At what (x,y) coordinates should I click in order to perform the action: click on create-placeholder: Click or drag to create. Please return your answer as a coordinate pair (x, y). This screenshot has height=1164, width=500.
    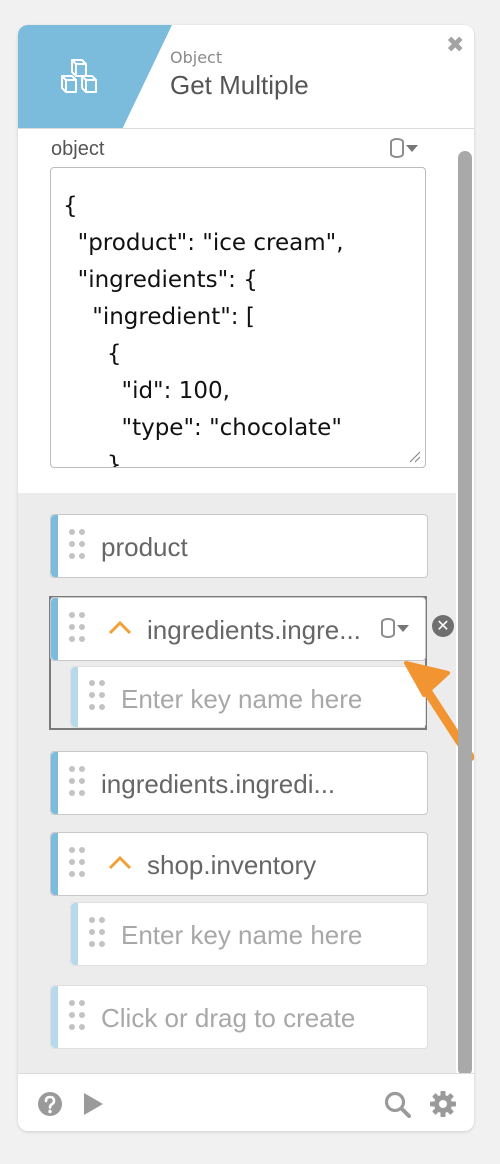
    Looking at the image, I should click on (228, 1018).